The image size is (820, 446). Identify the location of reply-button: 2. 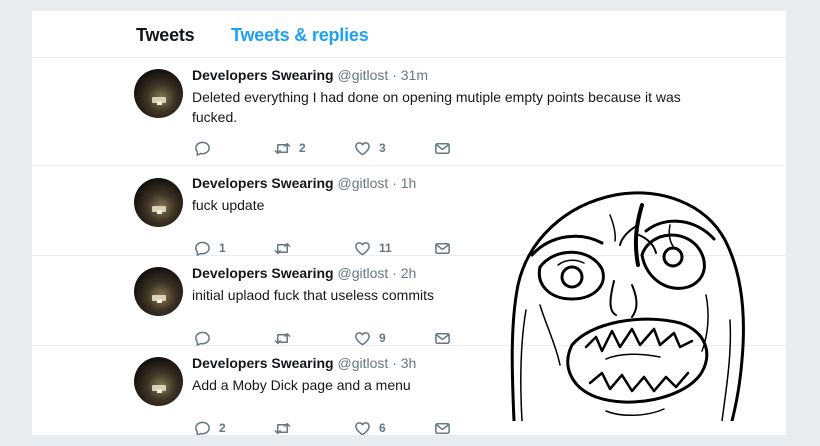
(210, 427).